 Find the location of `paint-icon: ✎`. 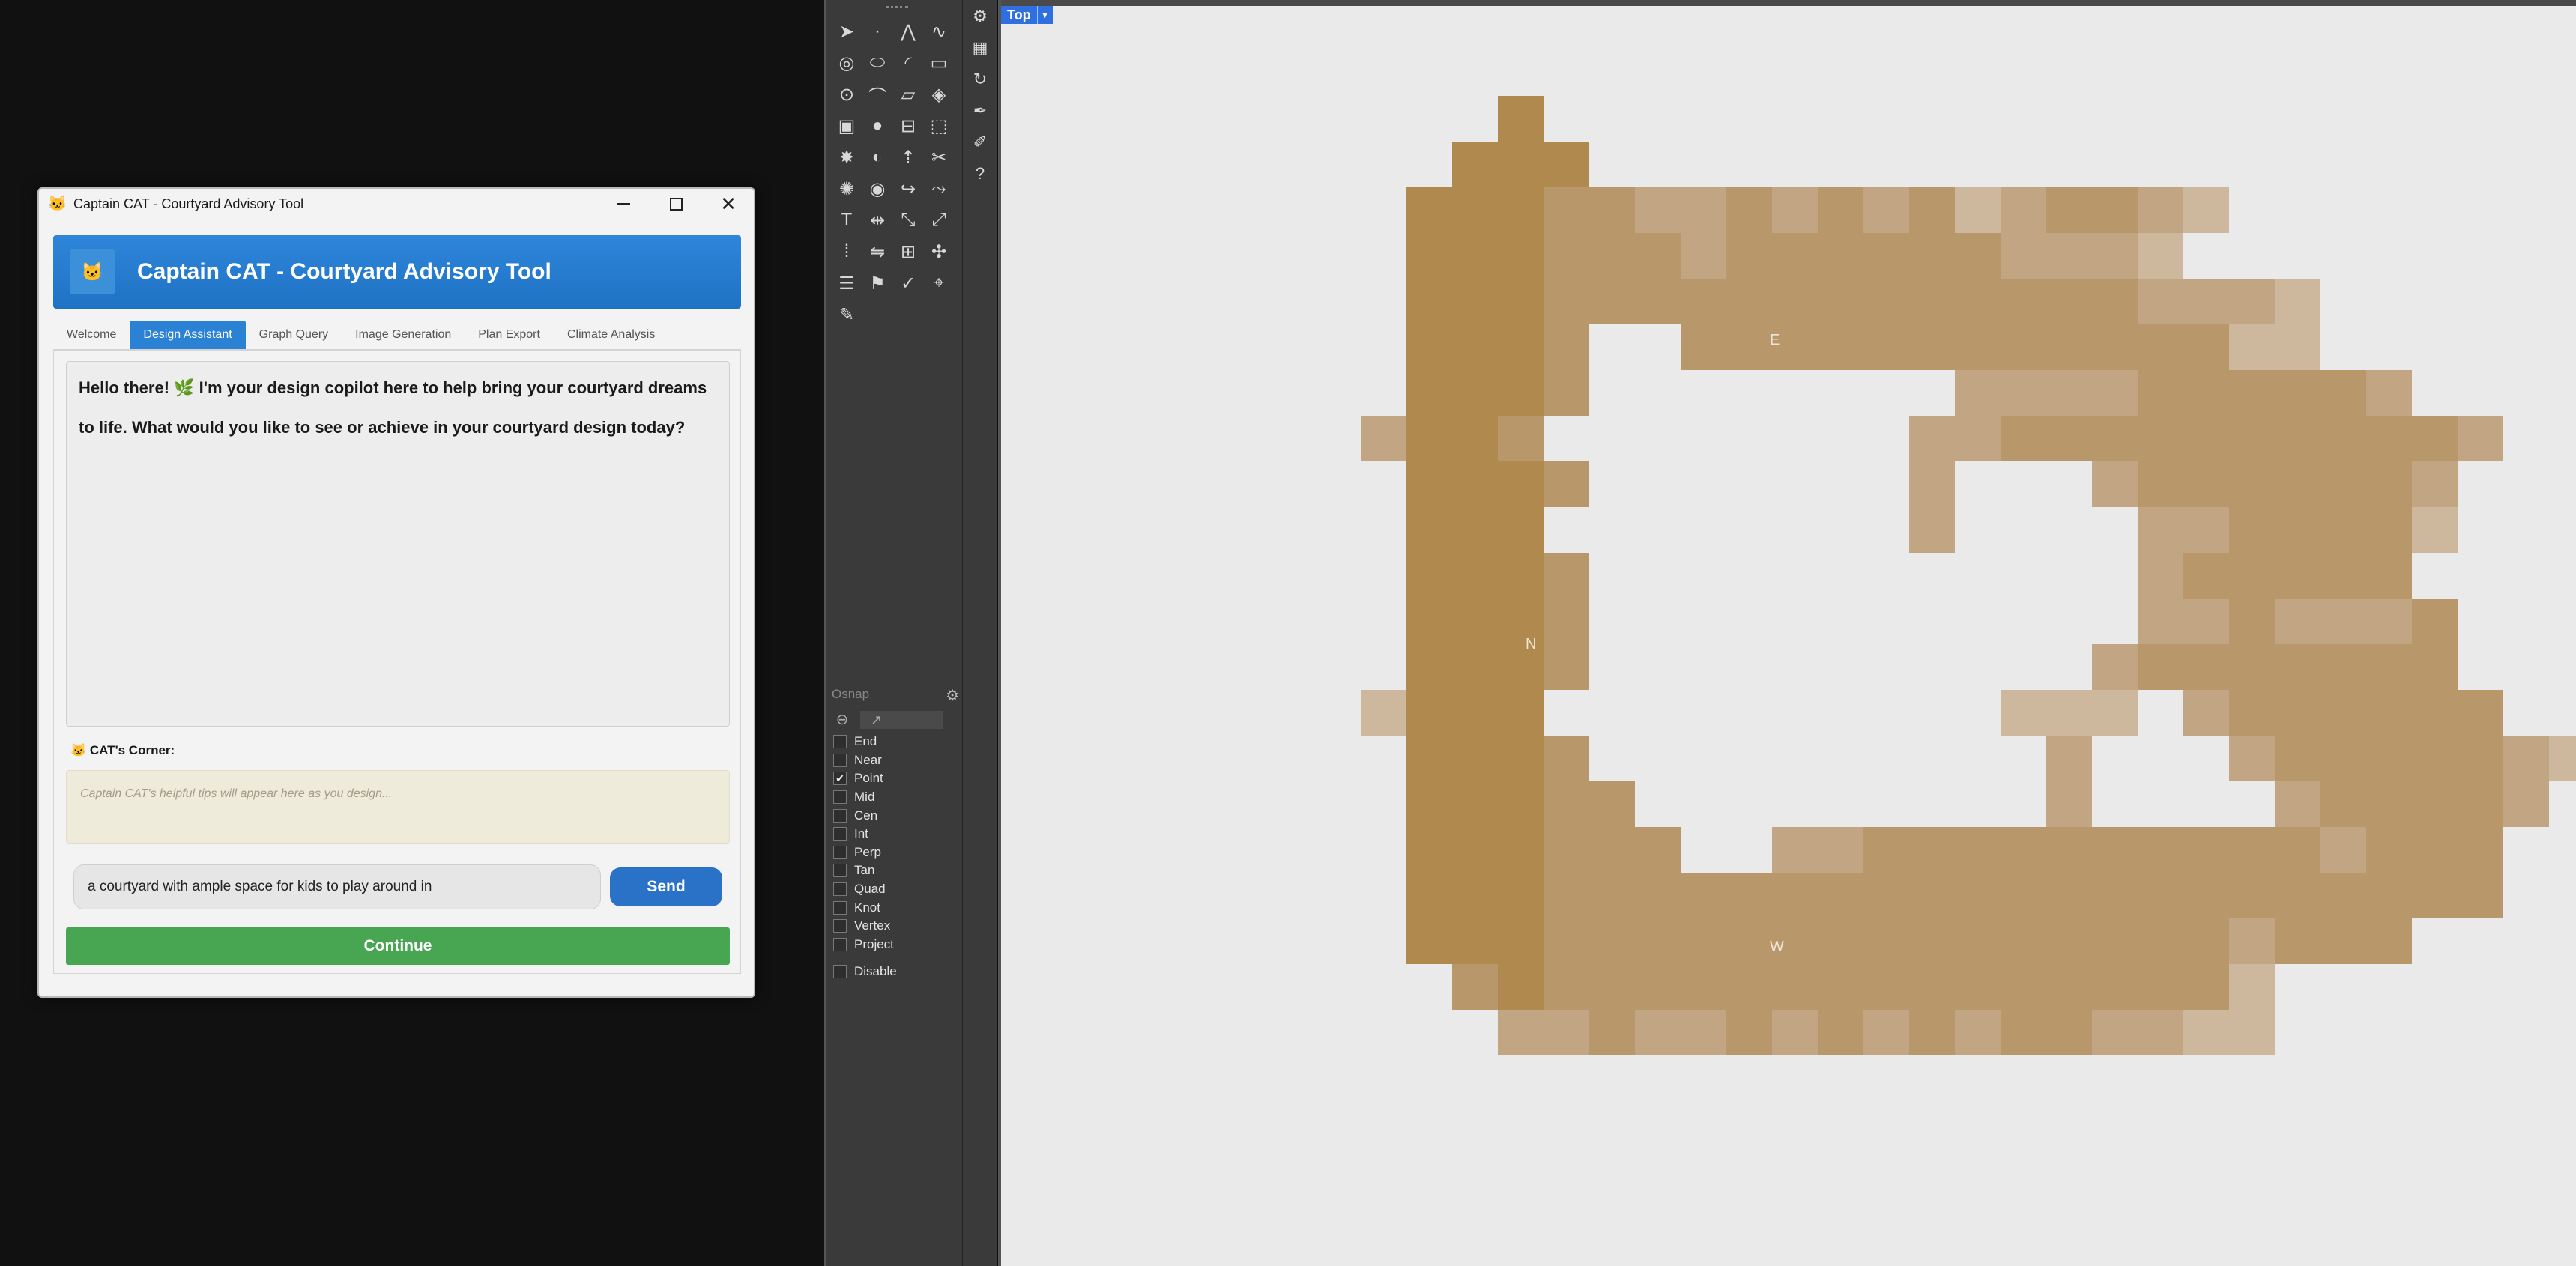

paint-icon: ✎ is located at coordinates (846, 314).